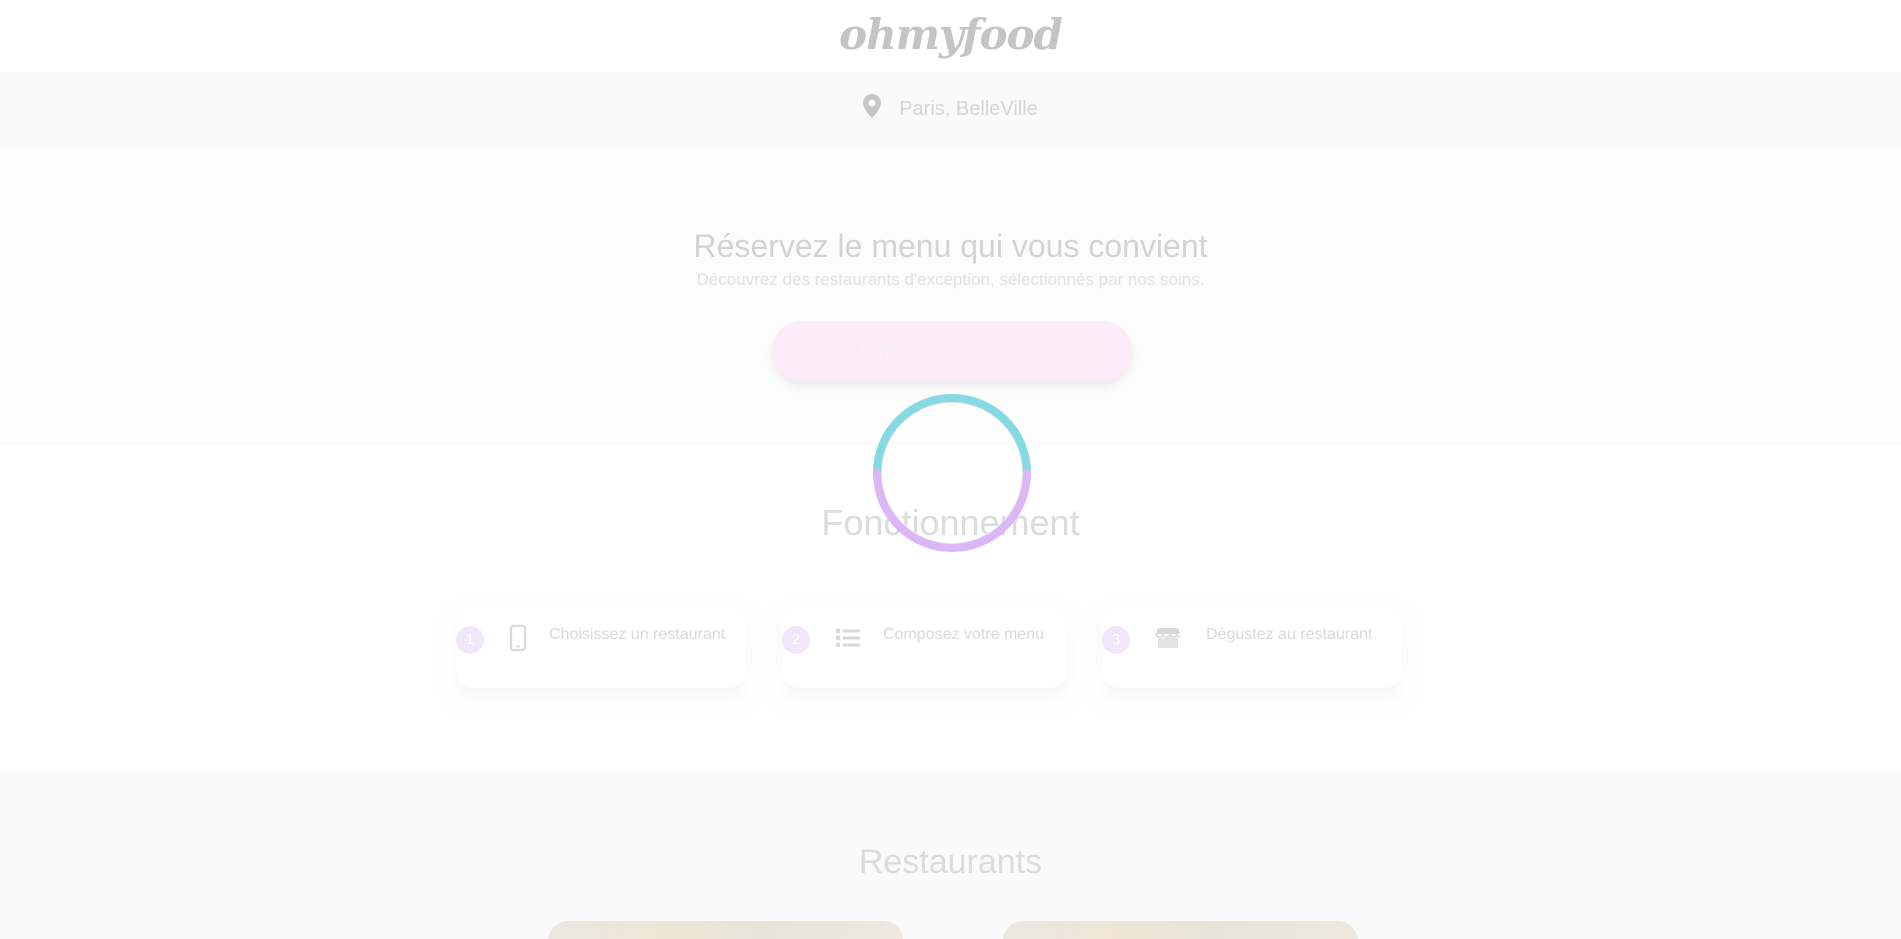 Image resolution: width=1901 pixels, height=939 pixels. What do you see at coordinates (952, 473) in the screenshot?
I see `loading-spinner-icon` at bounding box center [952, 473].